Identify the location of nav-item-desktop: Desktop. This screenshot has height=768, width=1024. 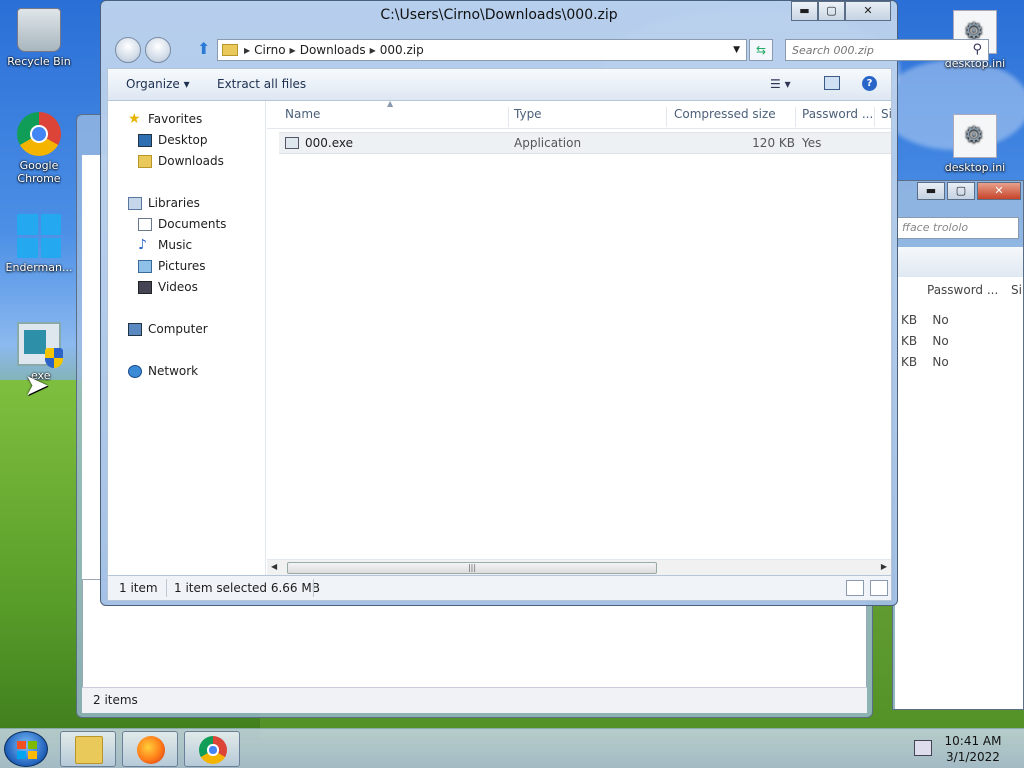
(173, 140).